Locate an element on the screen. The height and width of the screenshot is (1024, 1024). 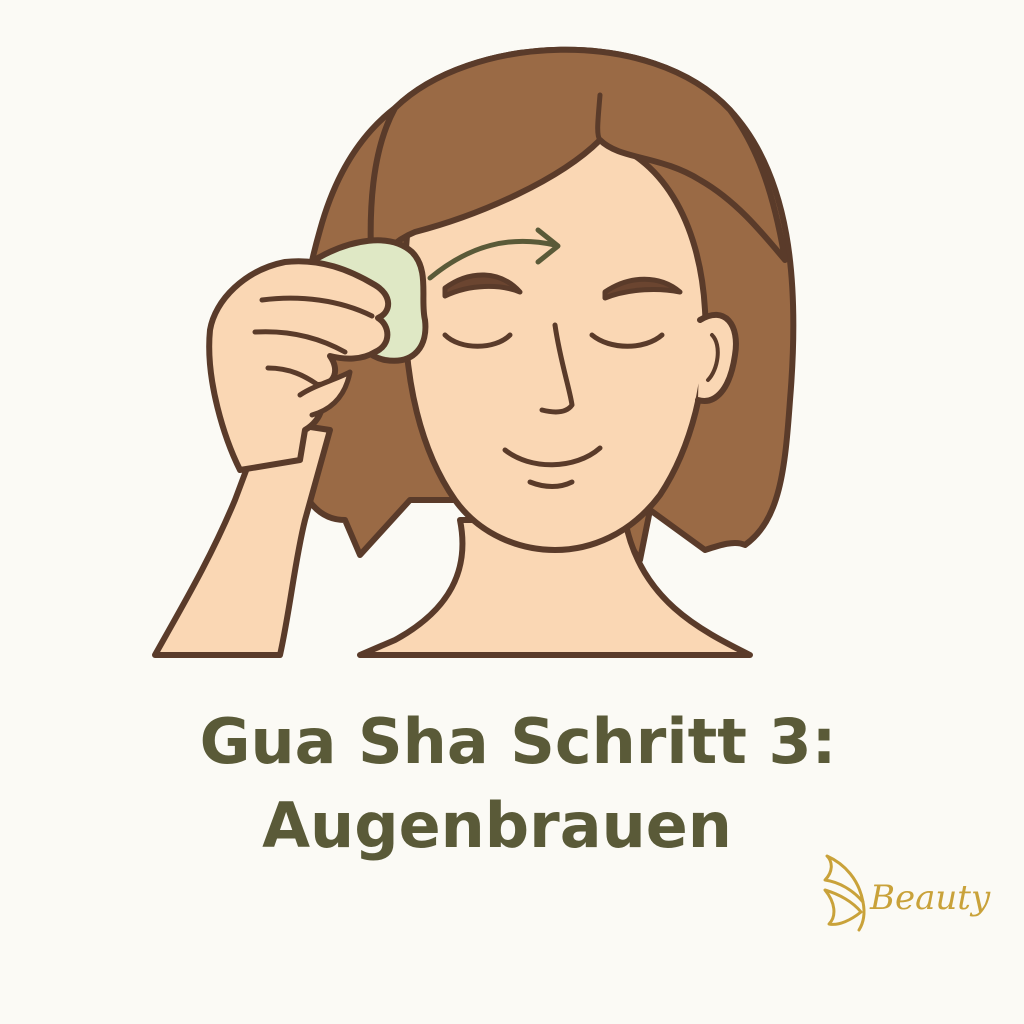
logo-text: Beauty is located at coordinates (930, 898).